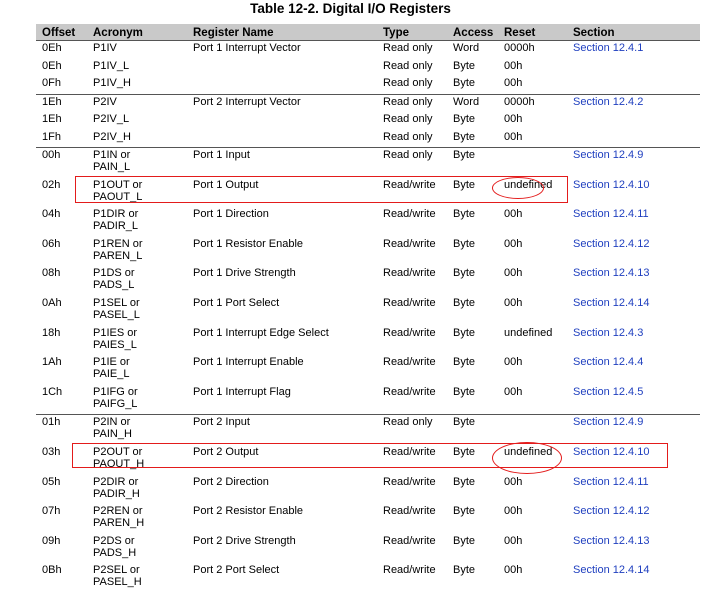 The height and width of the screenshot is (593, 701). What do you see at coordinates (115, 332) in the screenshot?
I see `acronym-line: P1IES or` at bounding box center [115, 332].